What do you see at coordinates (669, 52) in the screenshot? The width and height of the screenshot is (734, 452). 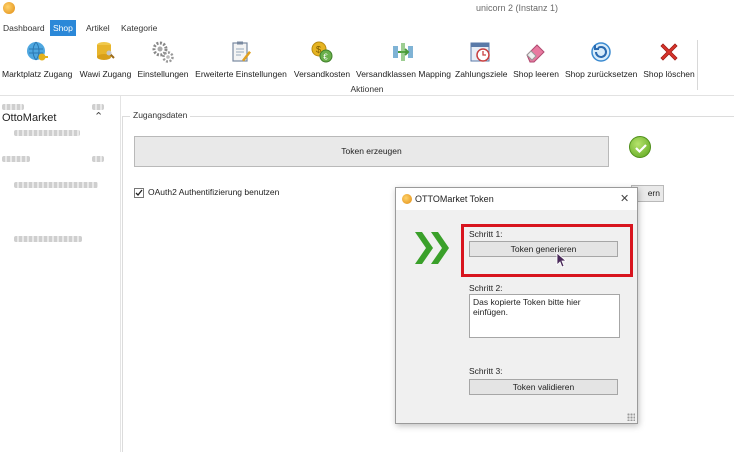 I see `delete-x-icon` at bounding box center [669, 52].